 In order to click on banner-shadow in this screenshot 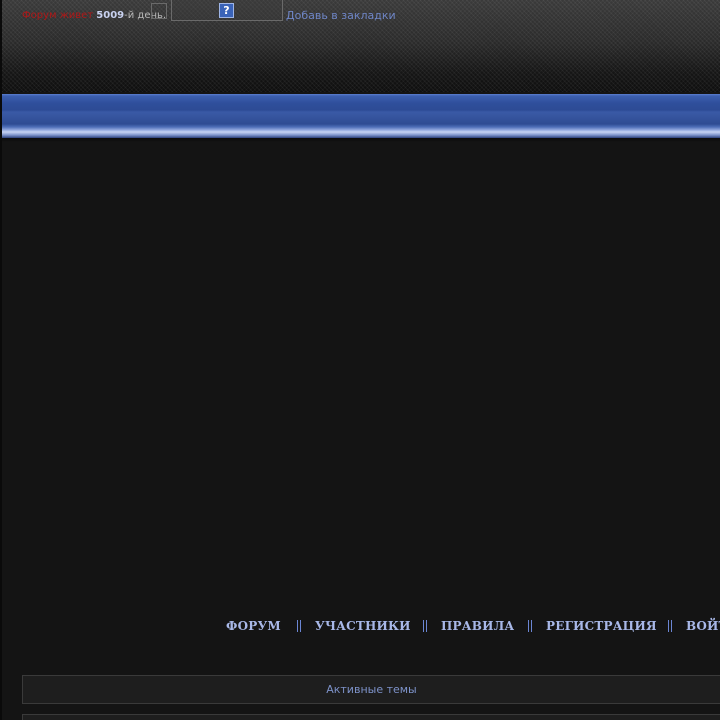, I will do `click(361, 140)`.